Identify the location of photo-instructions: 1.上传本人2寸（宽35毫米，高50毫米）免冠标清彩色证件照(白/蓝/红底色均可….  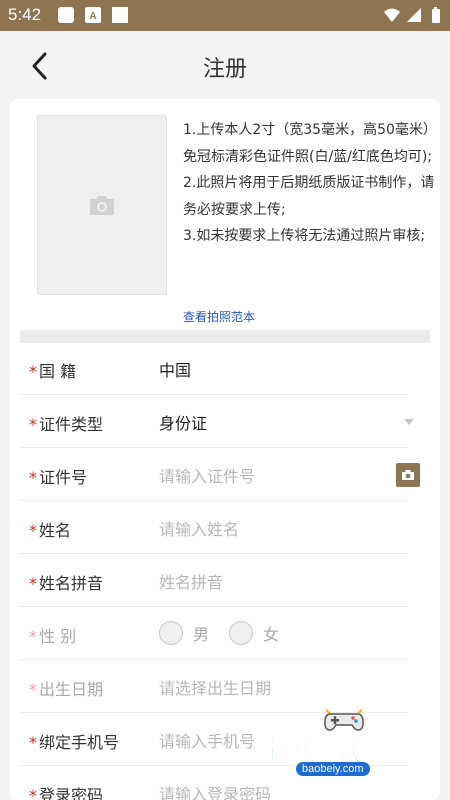
(309, 183).